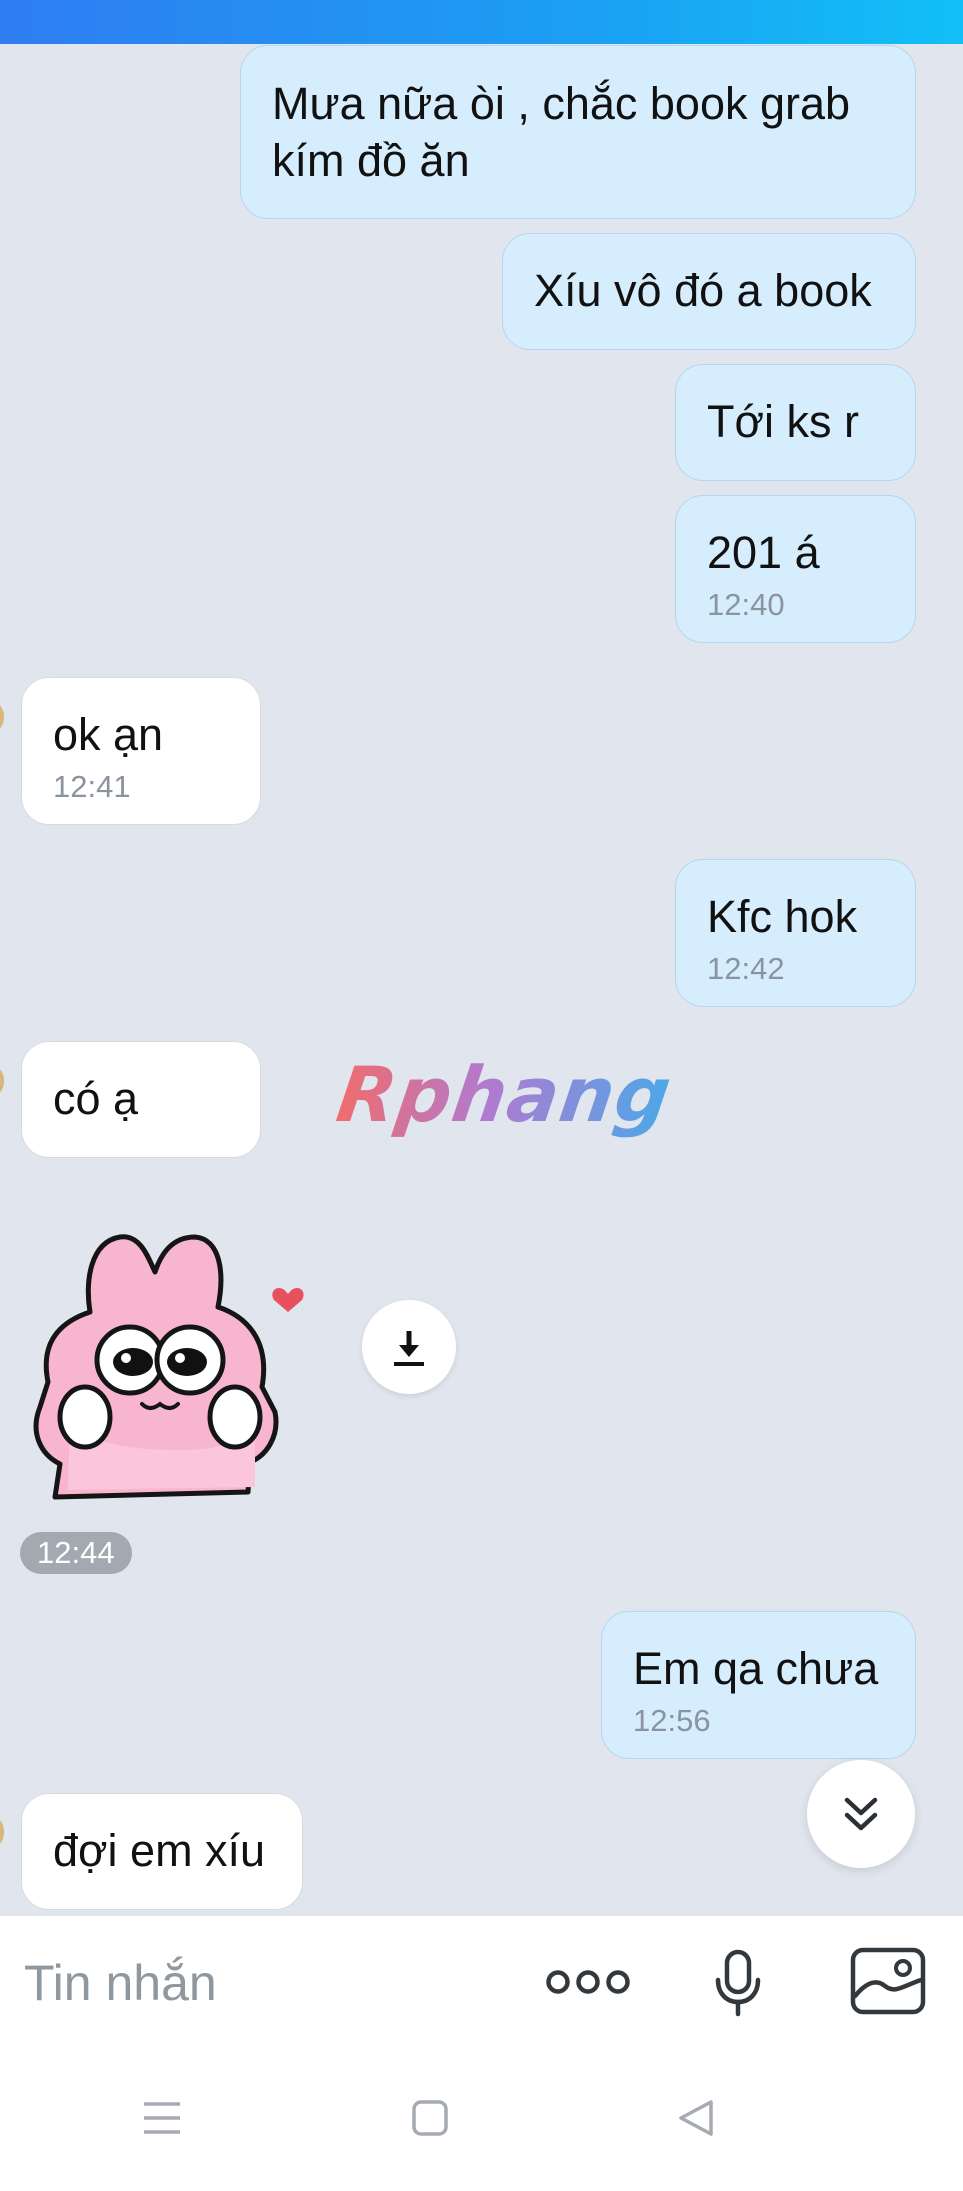  Describe the element at coordinates (746, 968) in the screenshot. I see `message-time: 12:42` at that location.